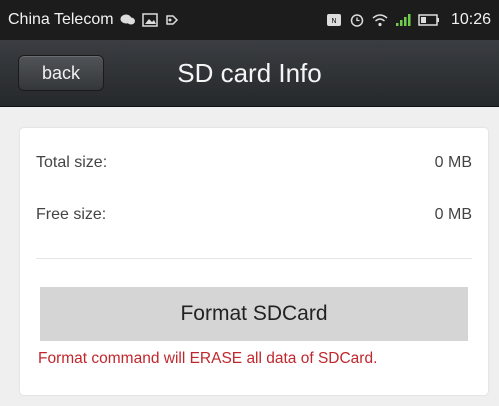 This screenshot has height=406, width=499. I want to click on nfc-icon: N, so click(333, 20).